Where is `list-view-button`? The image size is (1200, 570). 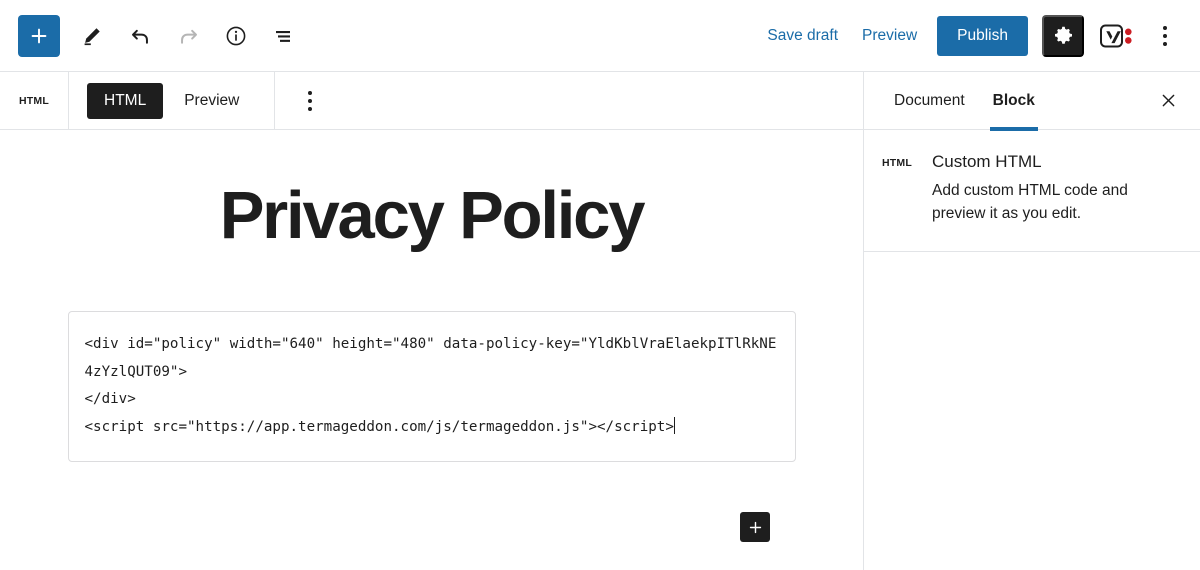 list-view-button is located at coordinates (284, 36).